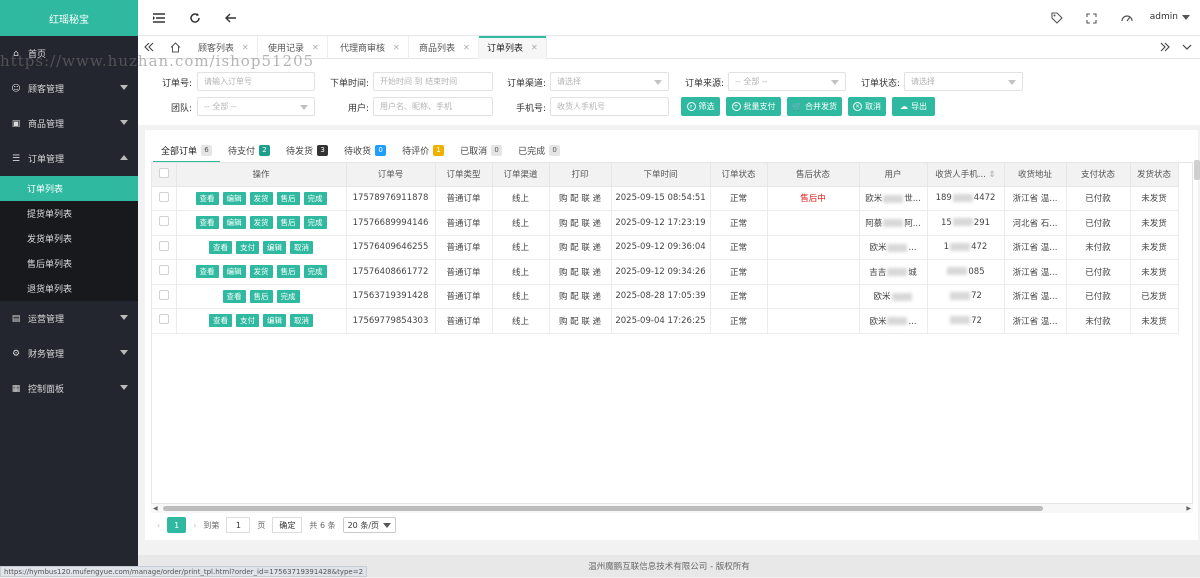  What do you see at coordinates (69, 18) in the screenshot?
I see `brand-logo: 红瑶秘宝` at bounding box center [69, 18].